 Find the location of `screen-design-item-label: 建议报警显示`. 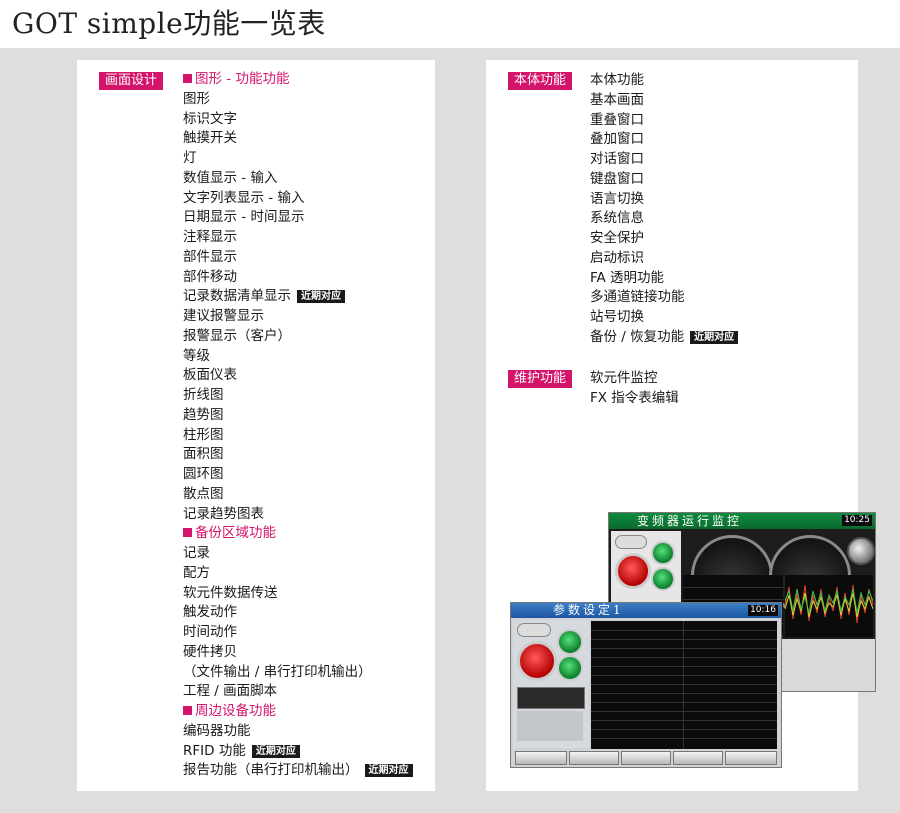

screen-design-item-label: 建议报警显示 is located at coordinates (223, 316).